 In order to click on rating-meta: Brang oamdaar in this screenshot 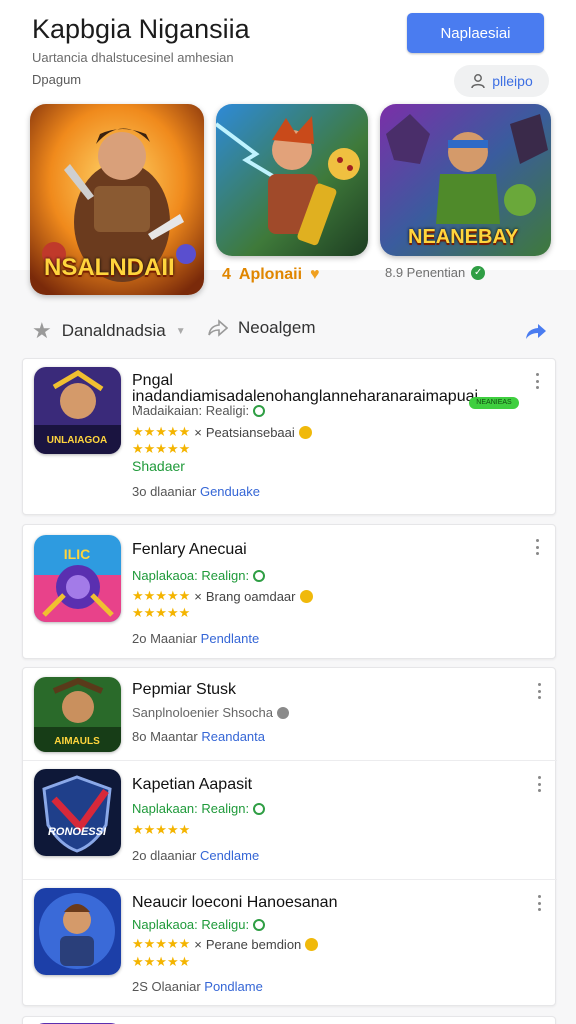, I will do `click(250, 596)`.